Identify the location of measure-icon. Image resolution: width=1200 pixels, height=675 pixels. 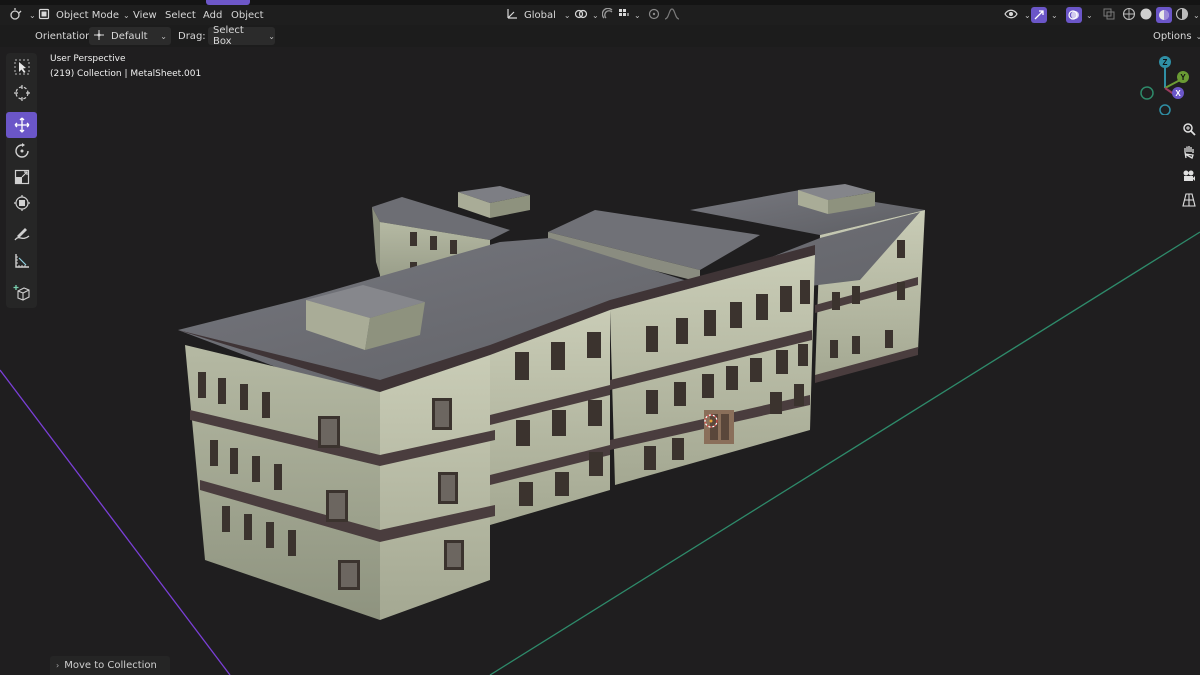
(21, 261).